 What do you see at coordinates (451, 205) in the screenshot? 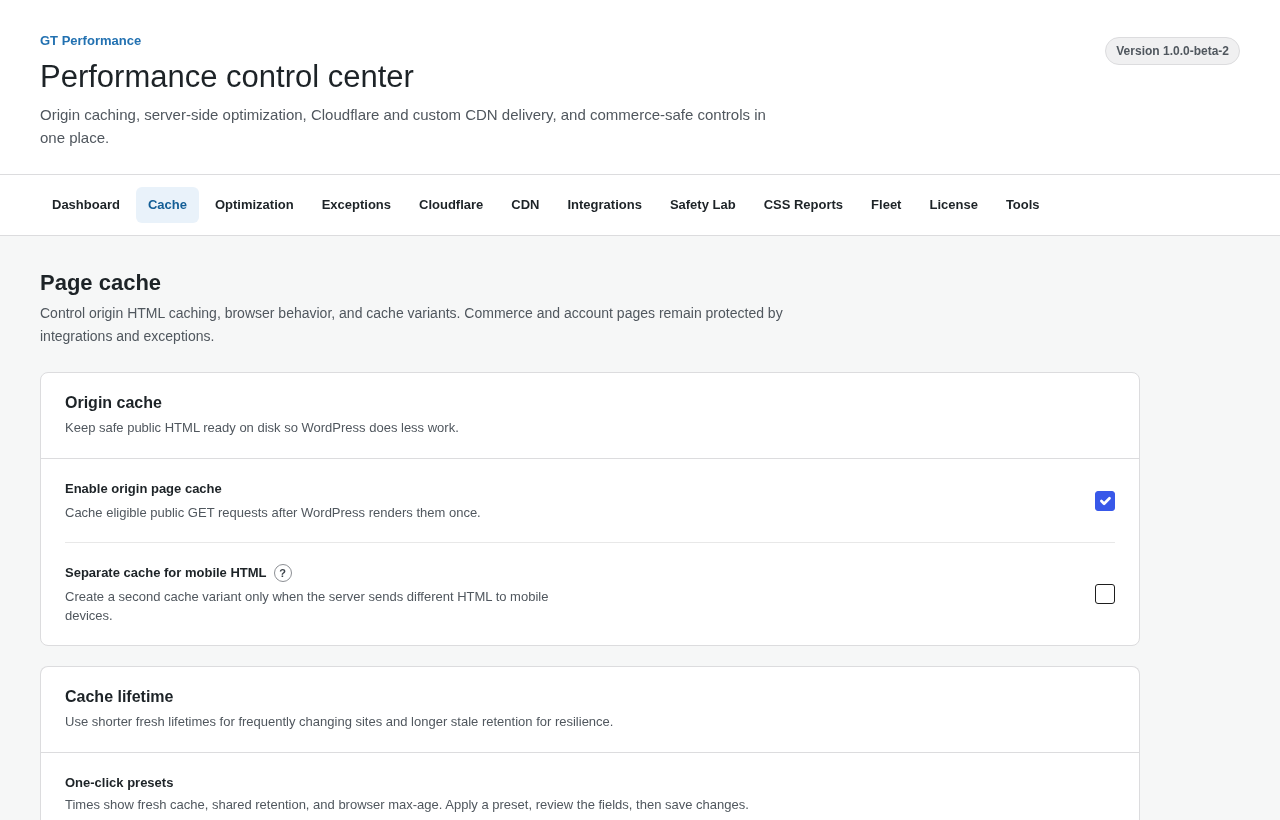
I see `nav-tab: Cloudflare` at bounding box center [451, 205].